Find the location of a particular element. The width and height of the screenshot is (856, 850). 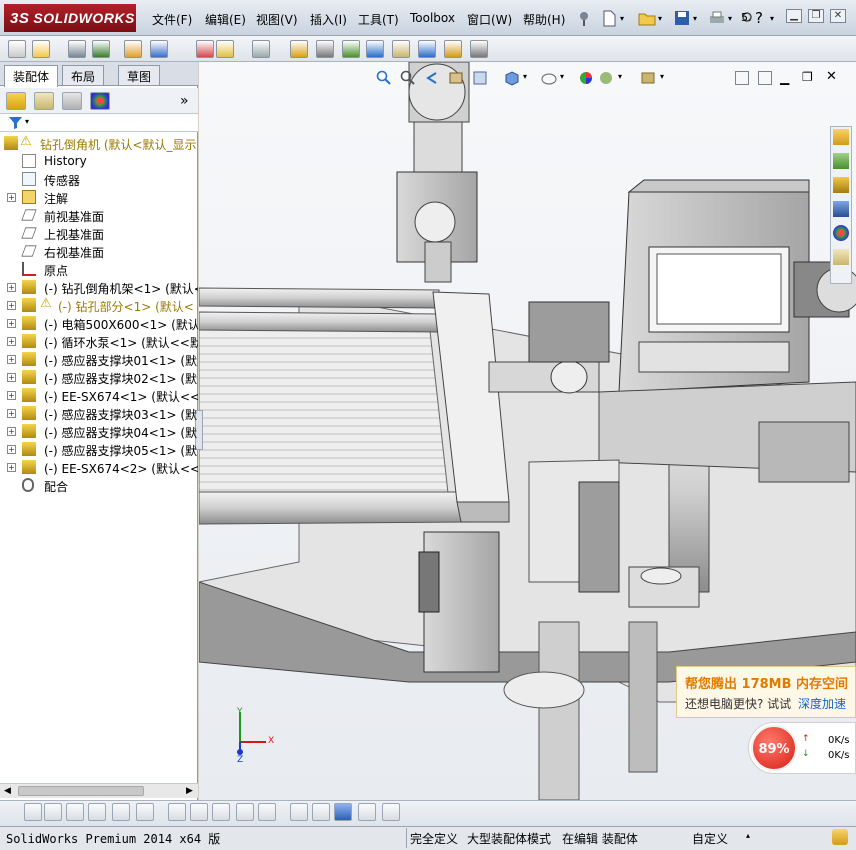

viewport-close-icon: ✕ is located at coordinates (831, 76).